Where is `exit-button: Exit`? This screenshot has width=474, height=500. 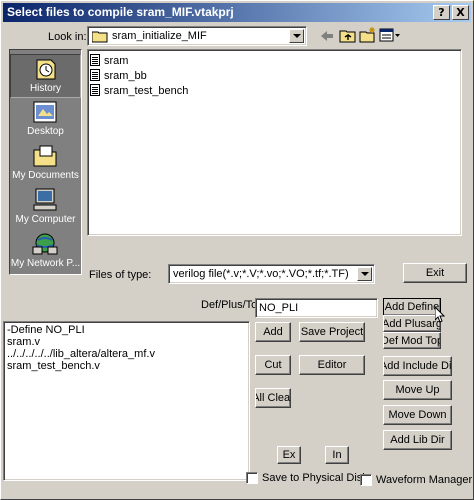
exit-button: Exit is located at coordinates (435, 273).